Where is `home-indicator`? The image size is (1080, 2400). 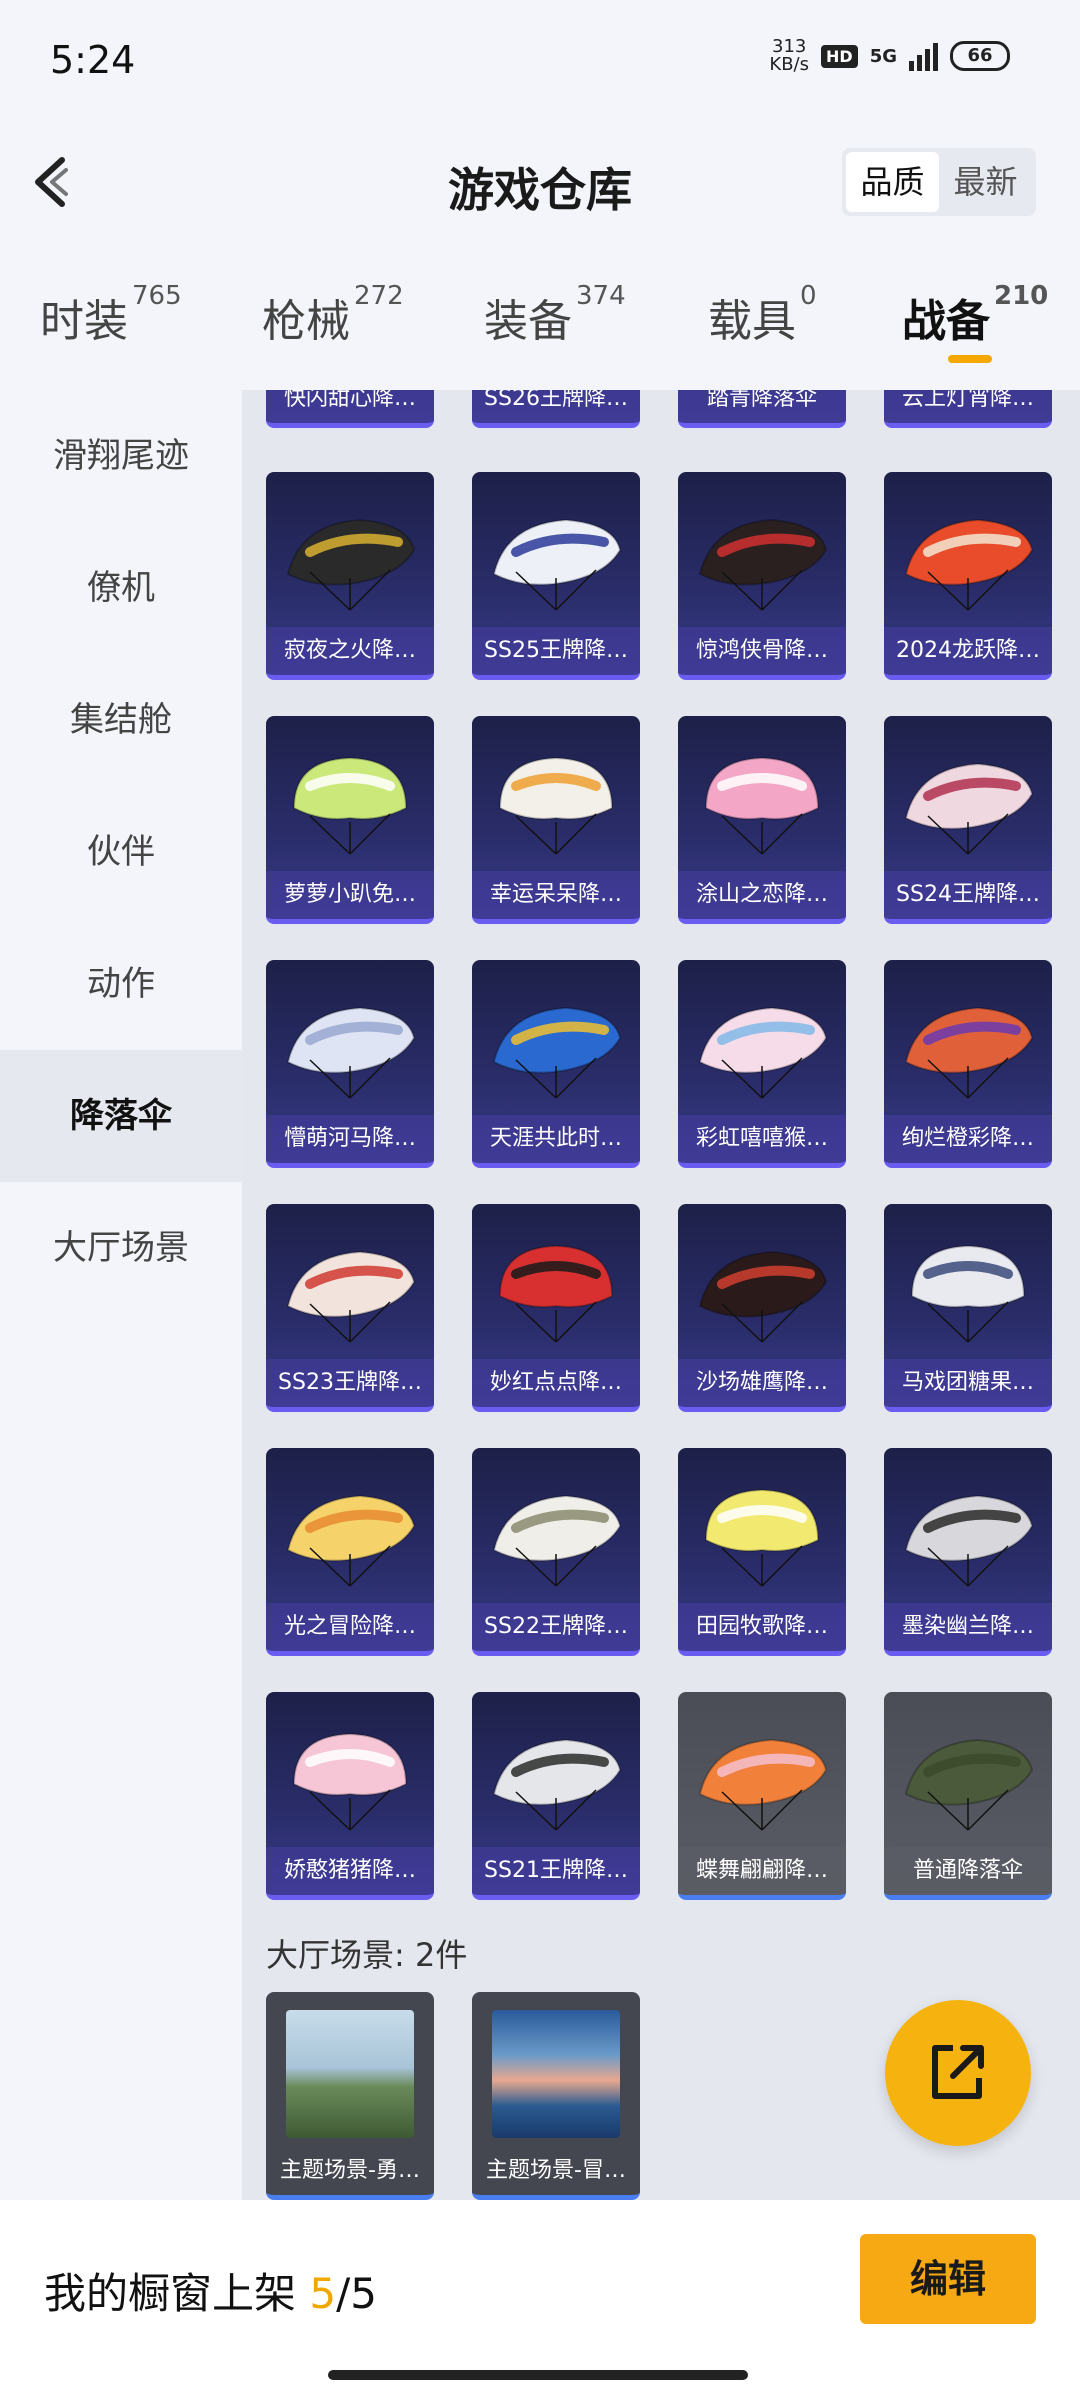
home-indicator is located at coordinates (538, 2375).